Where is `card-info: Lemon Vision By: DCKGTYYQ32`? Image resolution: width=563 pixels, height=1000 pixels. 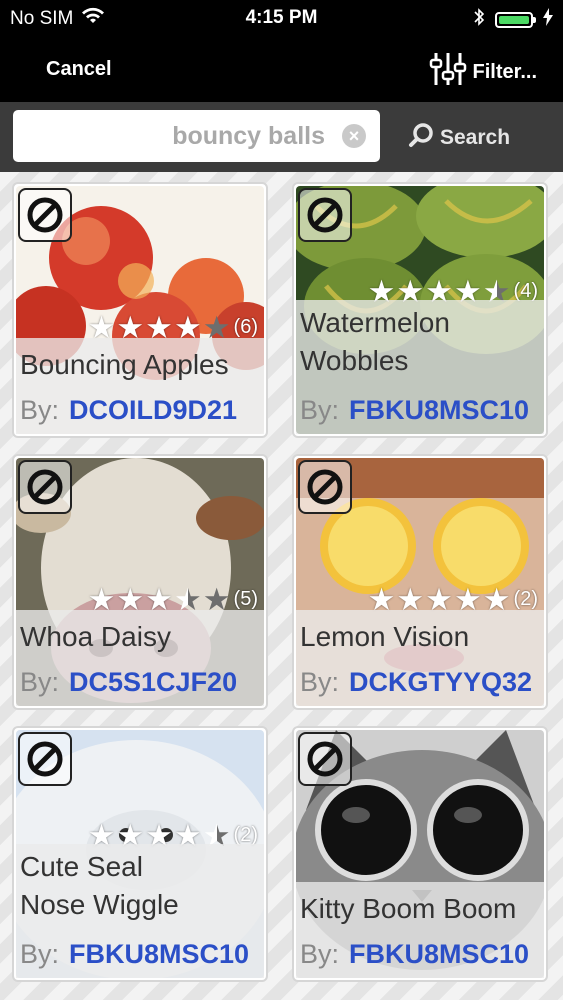
card-info: Lemon Vision By: DCKGTYYQ32 is located at coordinates (420, 658).